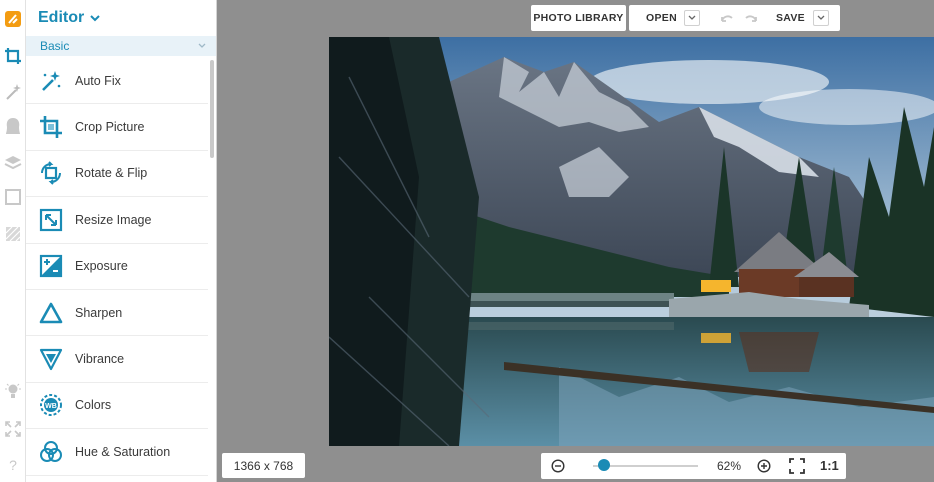  I want to click on tool-hue-saturation: Hue & Saturation, so click(117, 452).